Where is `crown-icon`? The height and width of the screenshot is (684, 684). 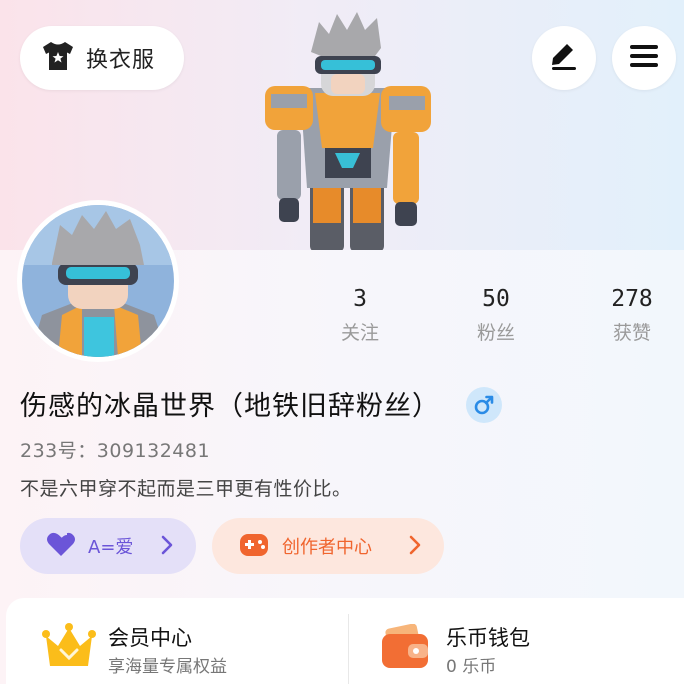
crown-icon is located at coordinates (69, 649).